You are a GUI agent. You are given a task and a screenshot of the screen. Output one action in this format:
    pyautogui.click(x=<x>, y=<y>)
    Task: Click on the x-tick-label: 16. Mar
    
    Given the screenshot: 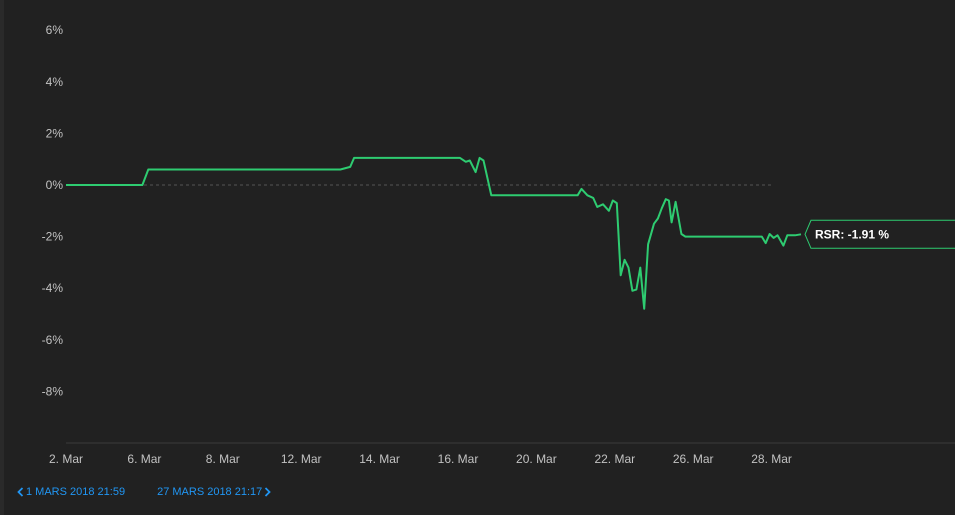 What is the action you would take?
    pyautogui.click(x=458, y=459)
    